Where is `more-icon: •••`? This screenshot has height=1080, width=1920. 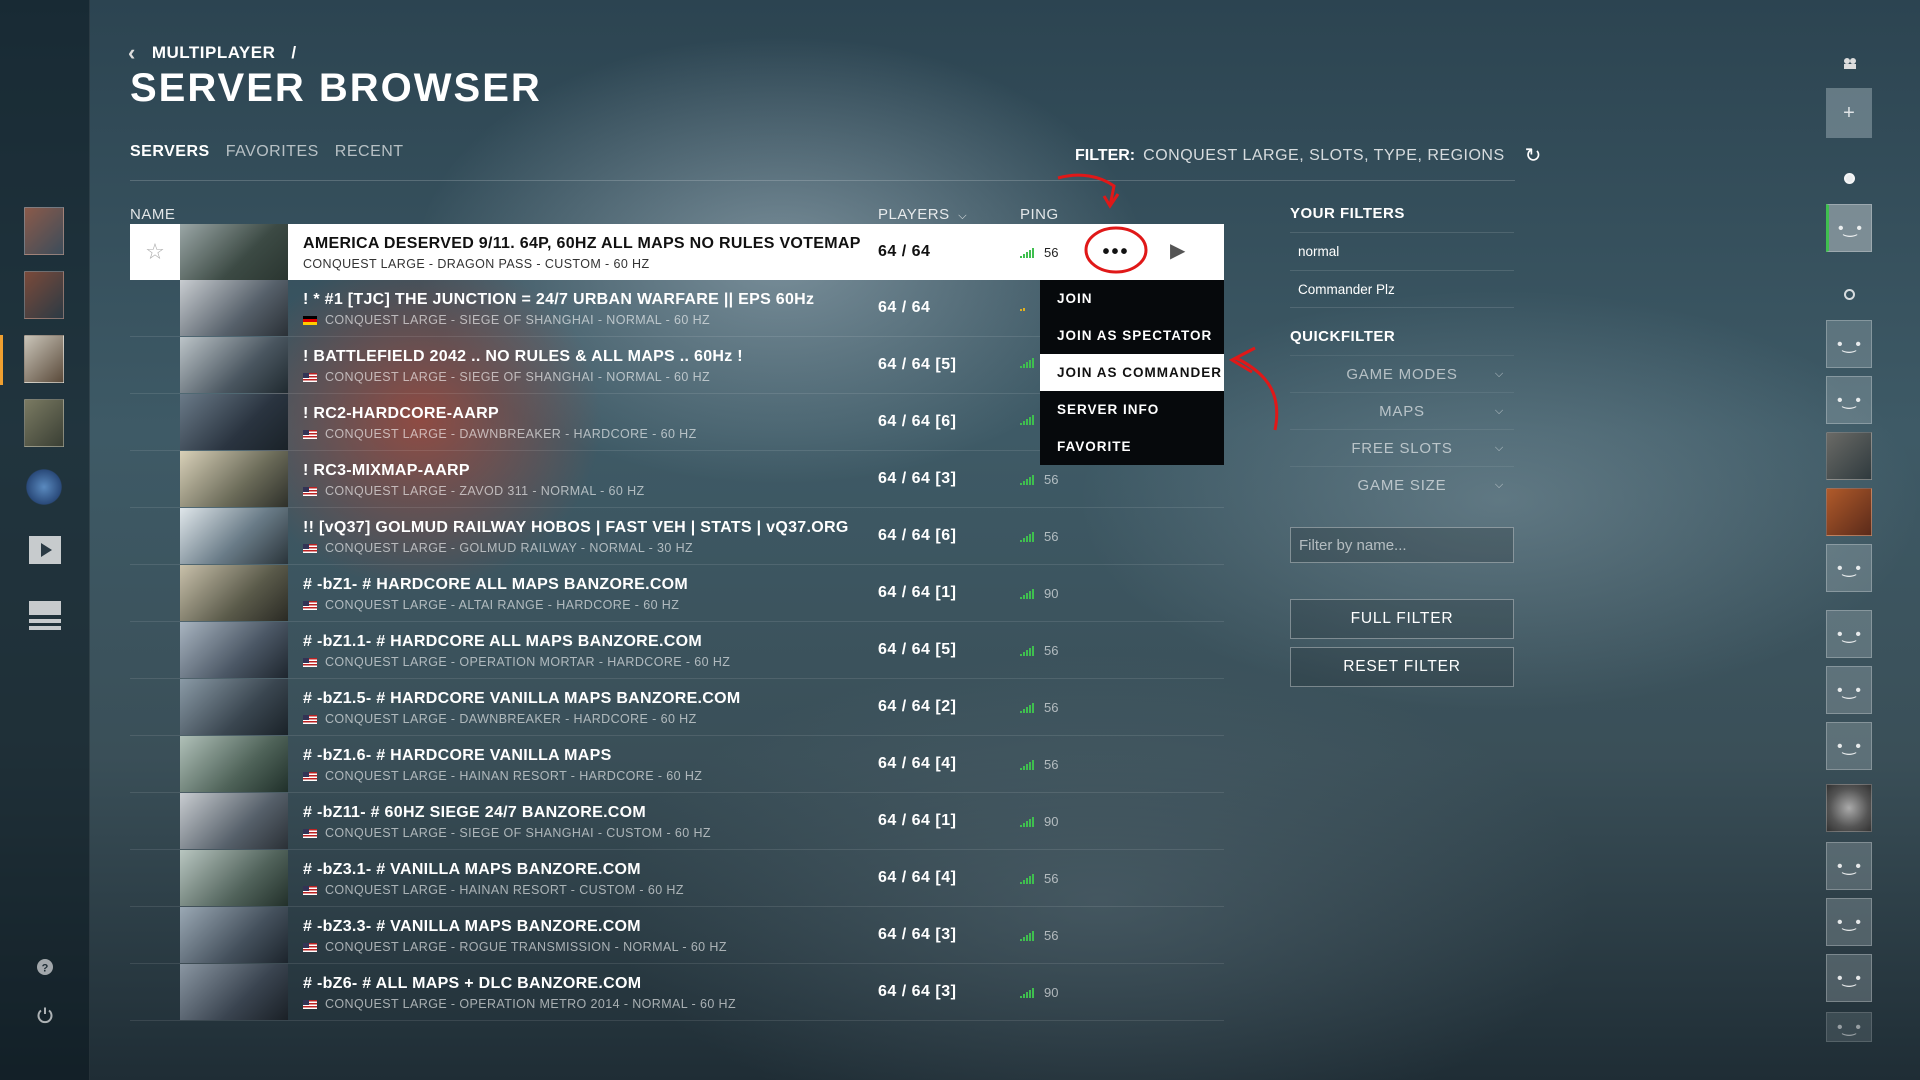
more-icon: ••• is located at coordinates (1116, 252).